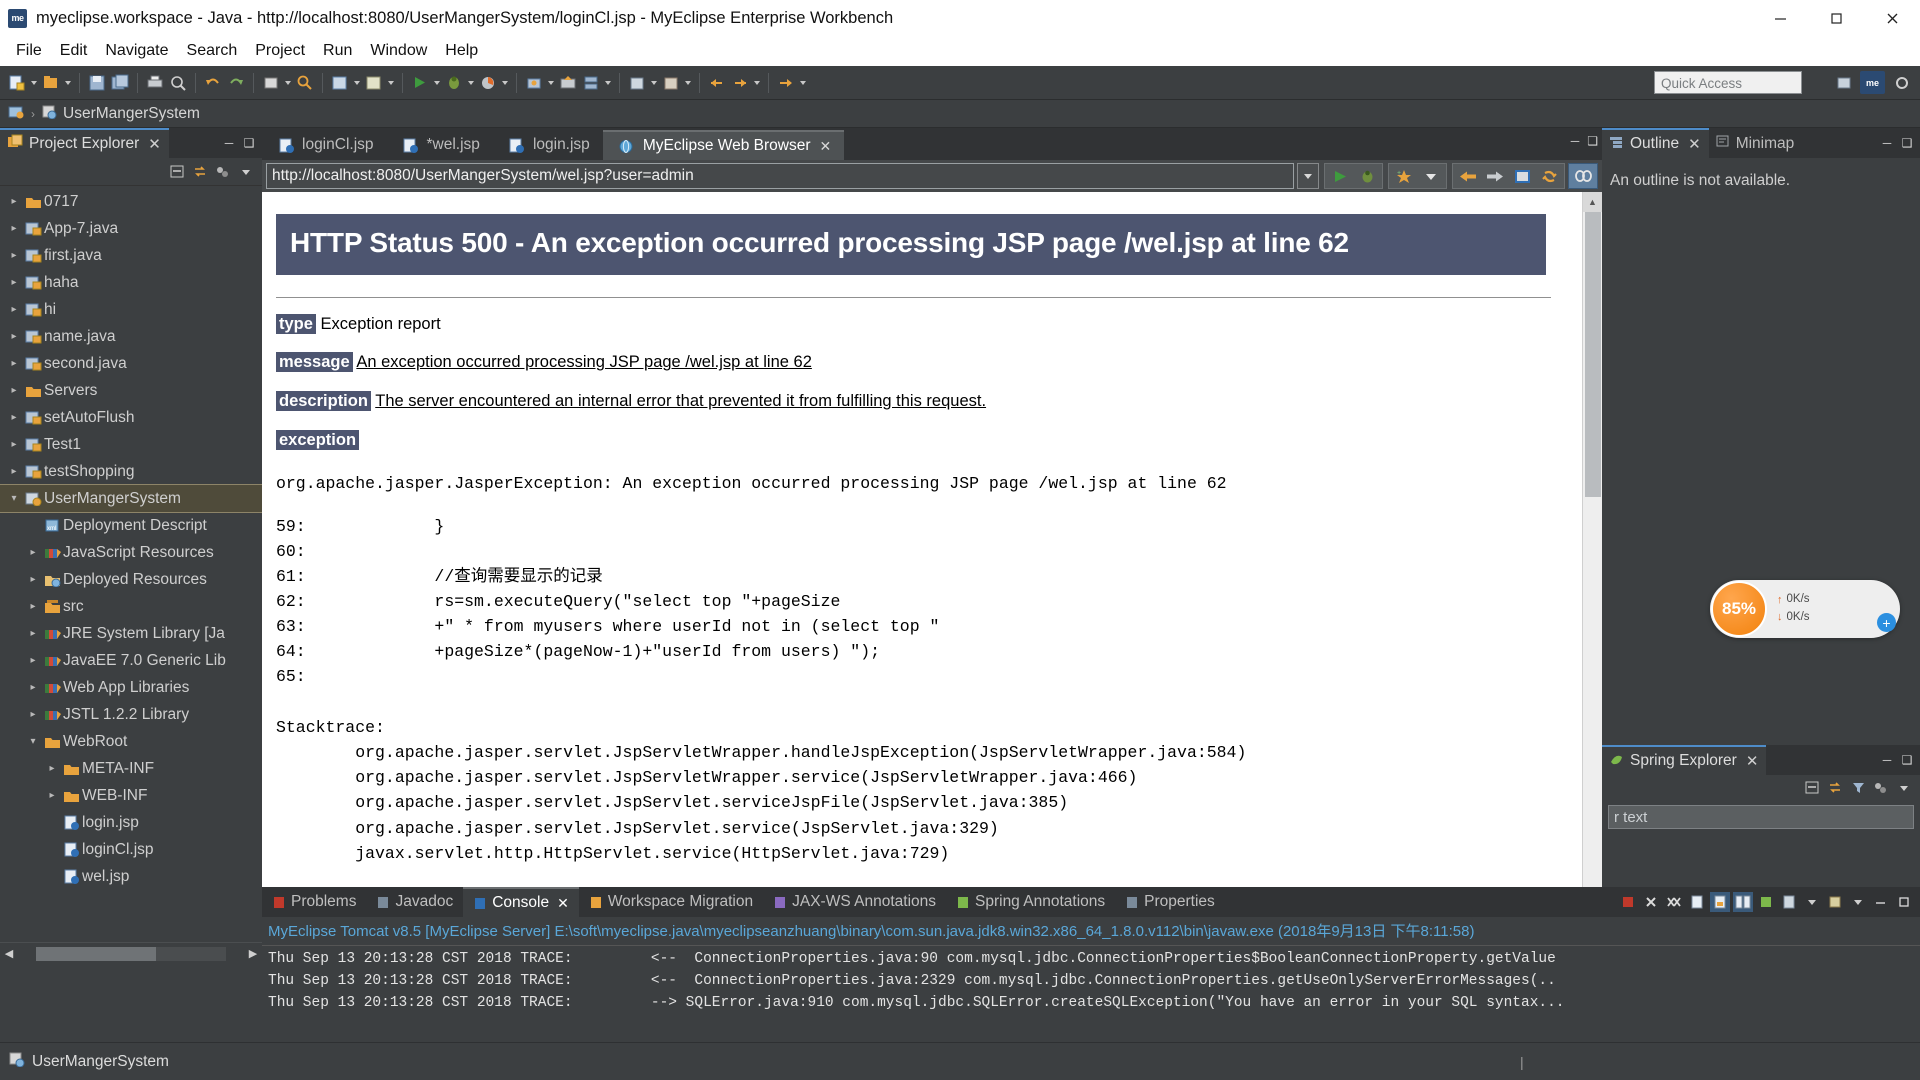 Image resolution: width=1920 pixels, height=1080 pixels. I want to click on tree-item-test1: Test1, so click(131, 444).